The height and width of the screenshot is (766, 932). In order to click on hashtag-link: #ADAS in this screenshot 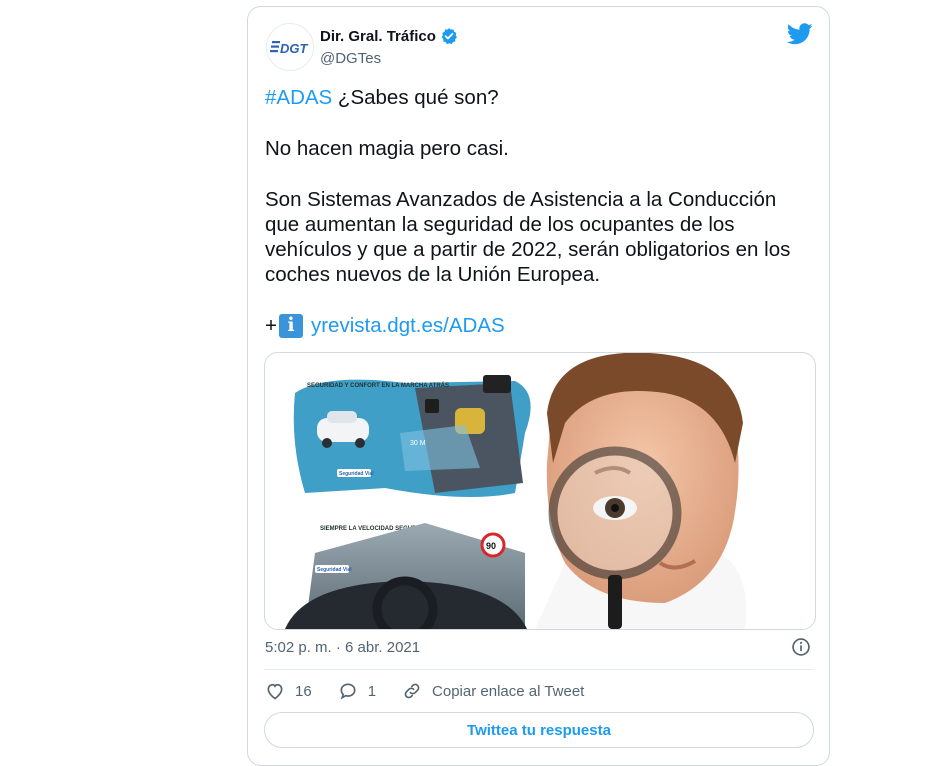, I will do `click(298, 97)`.